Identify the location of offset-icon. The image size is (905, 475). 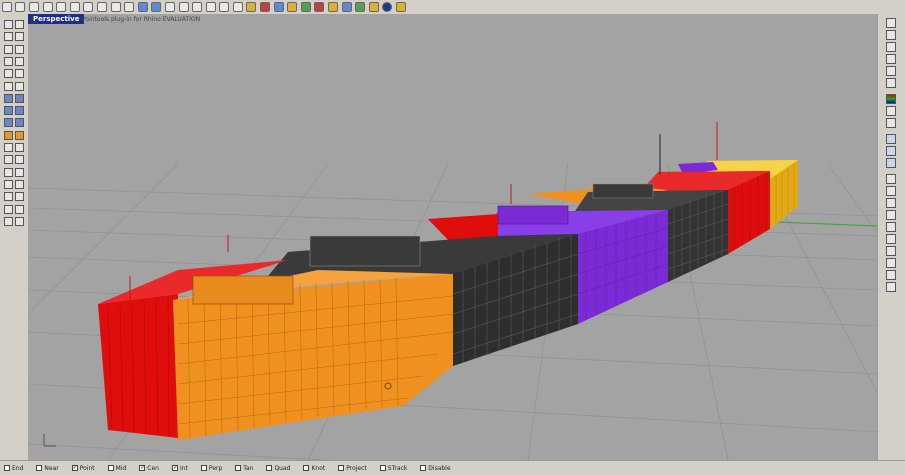
(8, 135).